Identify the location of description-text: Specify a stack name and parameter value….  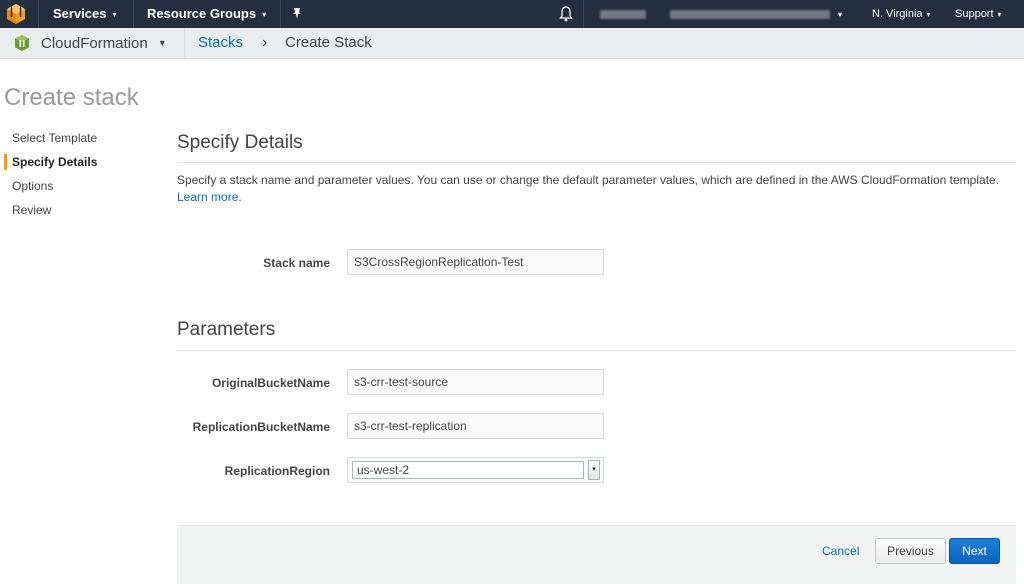
(588, 180).